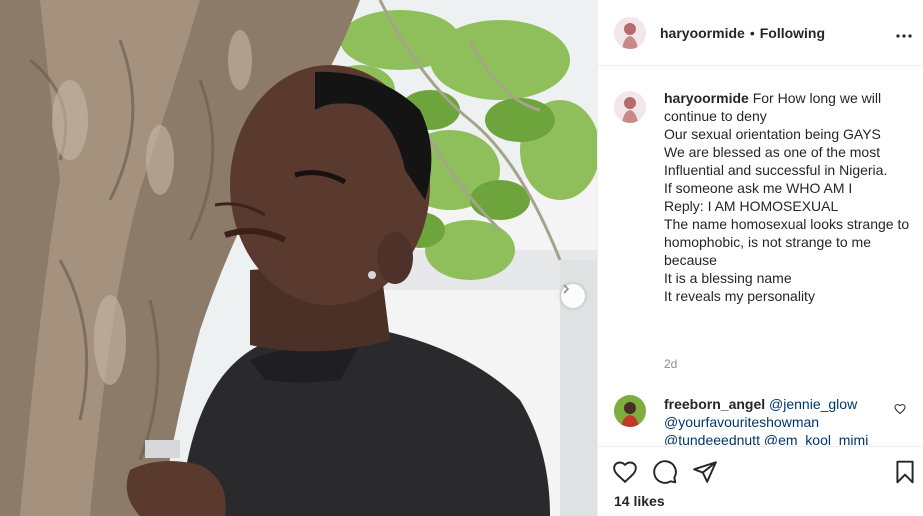 Image resolution: width=923 pixels, height=516 pixels. Describe the element at coordinates (712, 438) in the screenshot. I see `mention-link: @tundeeednutt` at that location.